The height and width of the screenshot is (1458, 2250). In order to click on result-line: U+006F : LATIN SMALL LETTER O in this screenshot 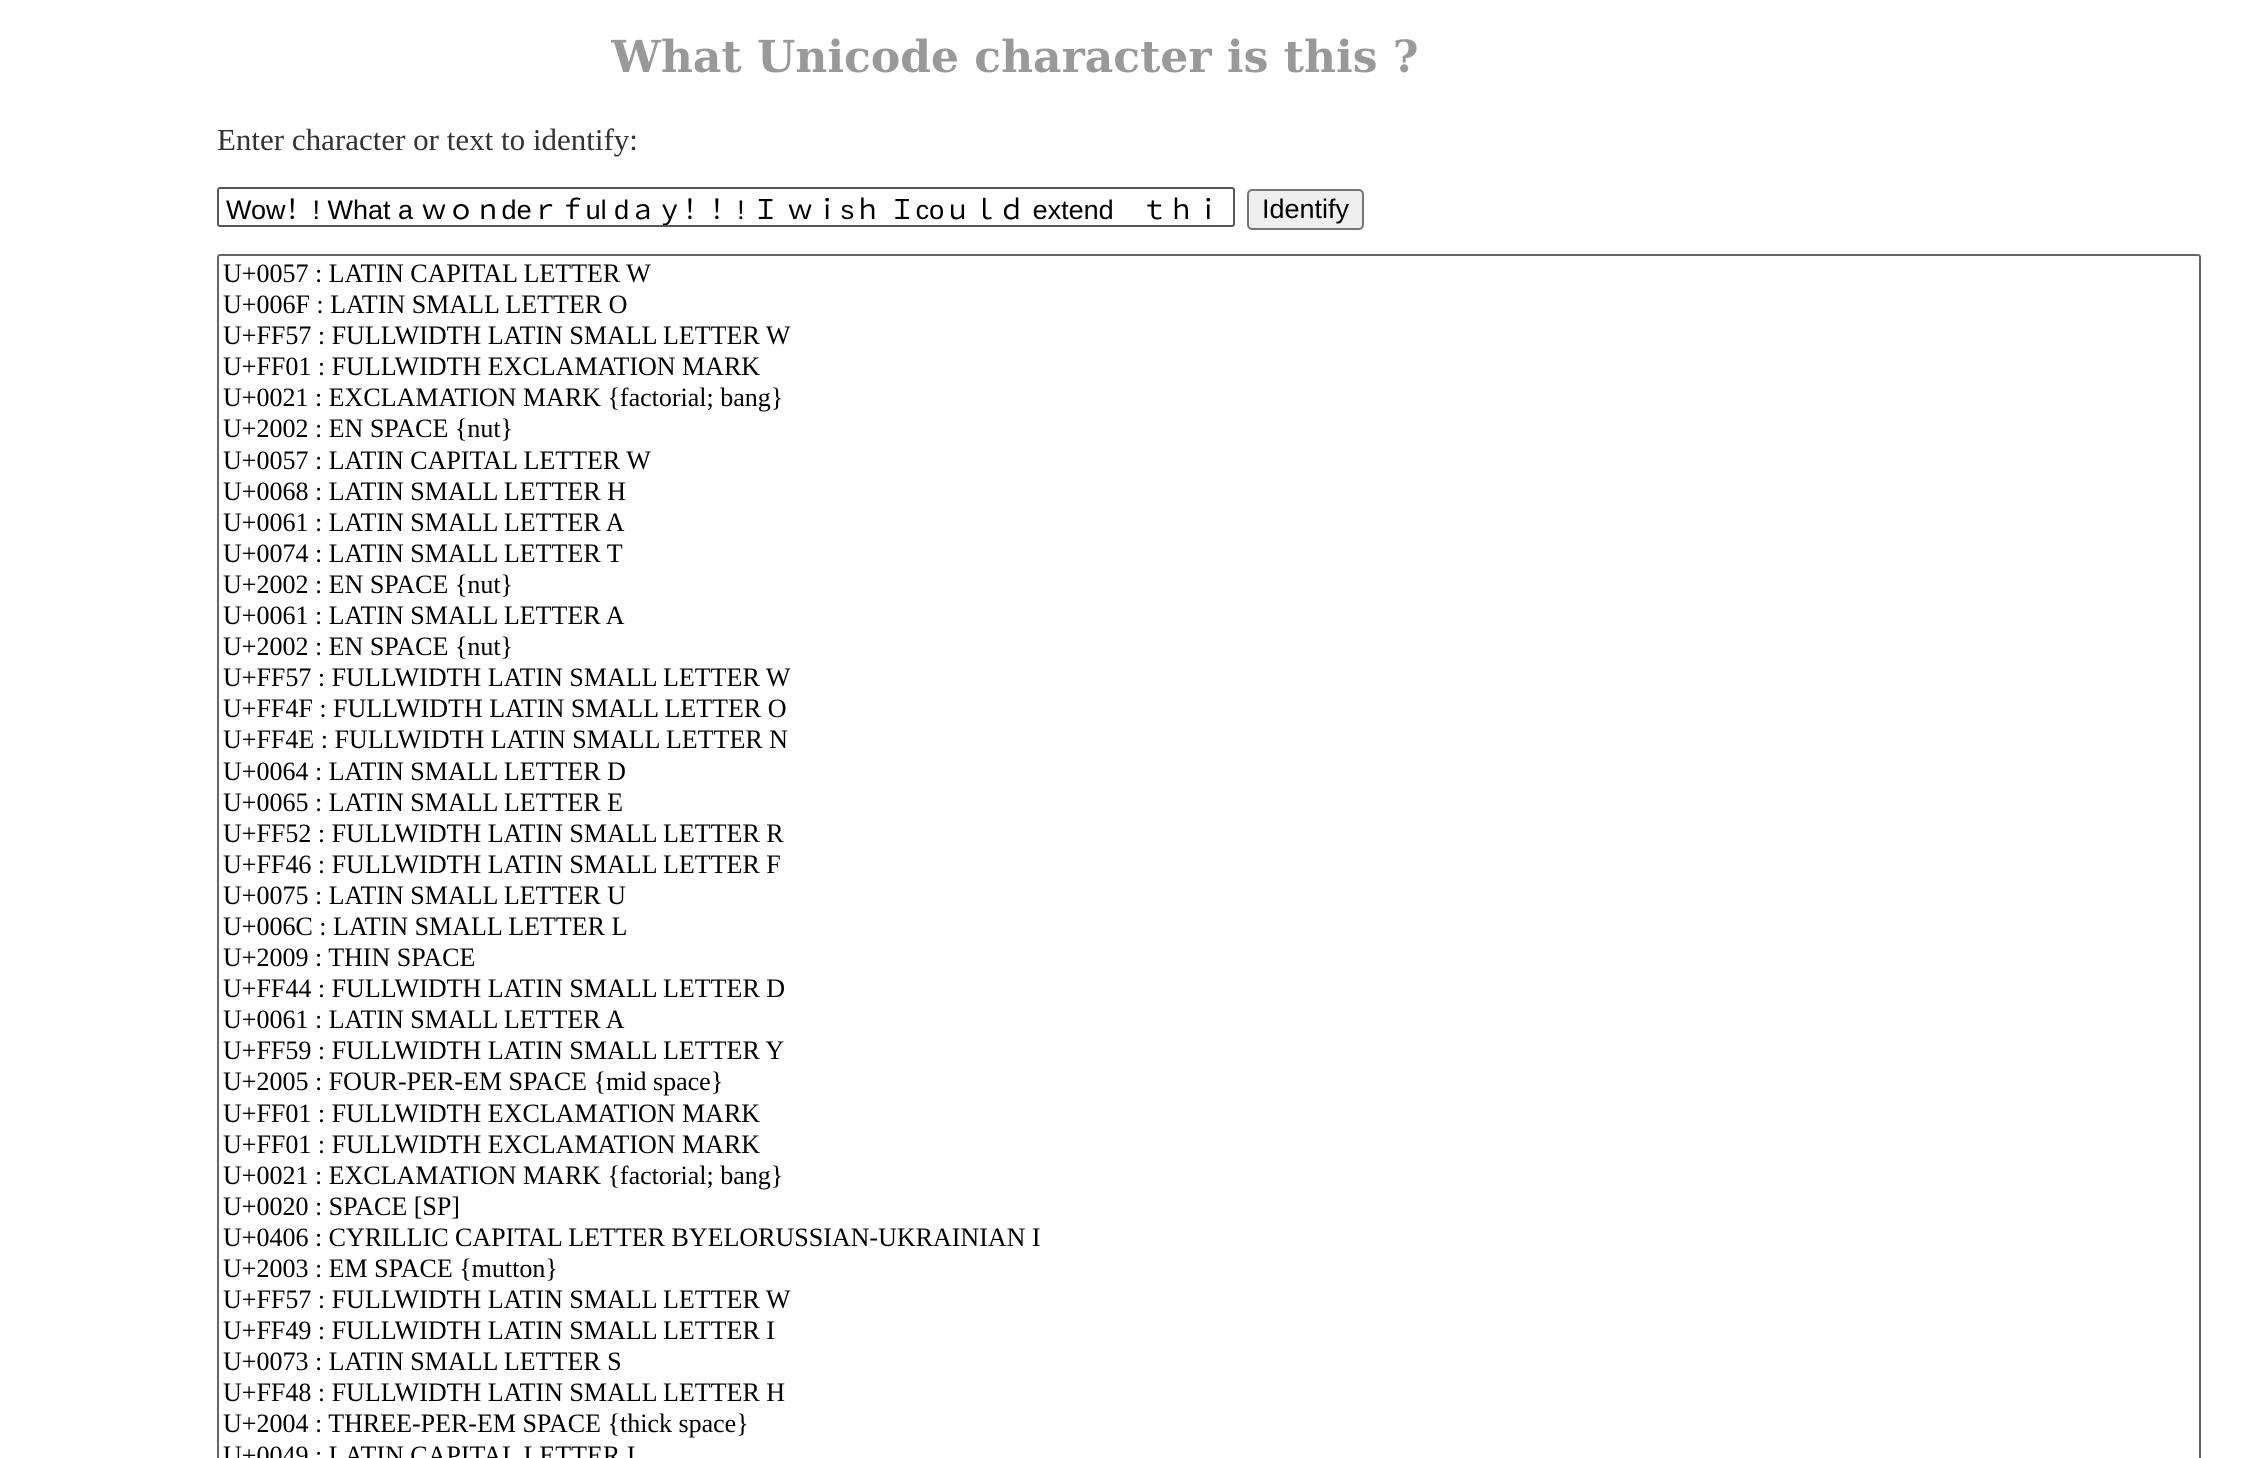, I will do `click(425, 305)`.